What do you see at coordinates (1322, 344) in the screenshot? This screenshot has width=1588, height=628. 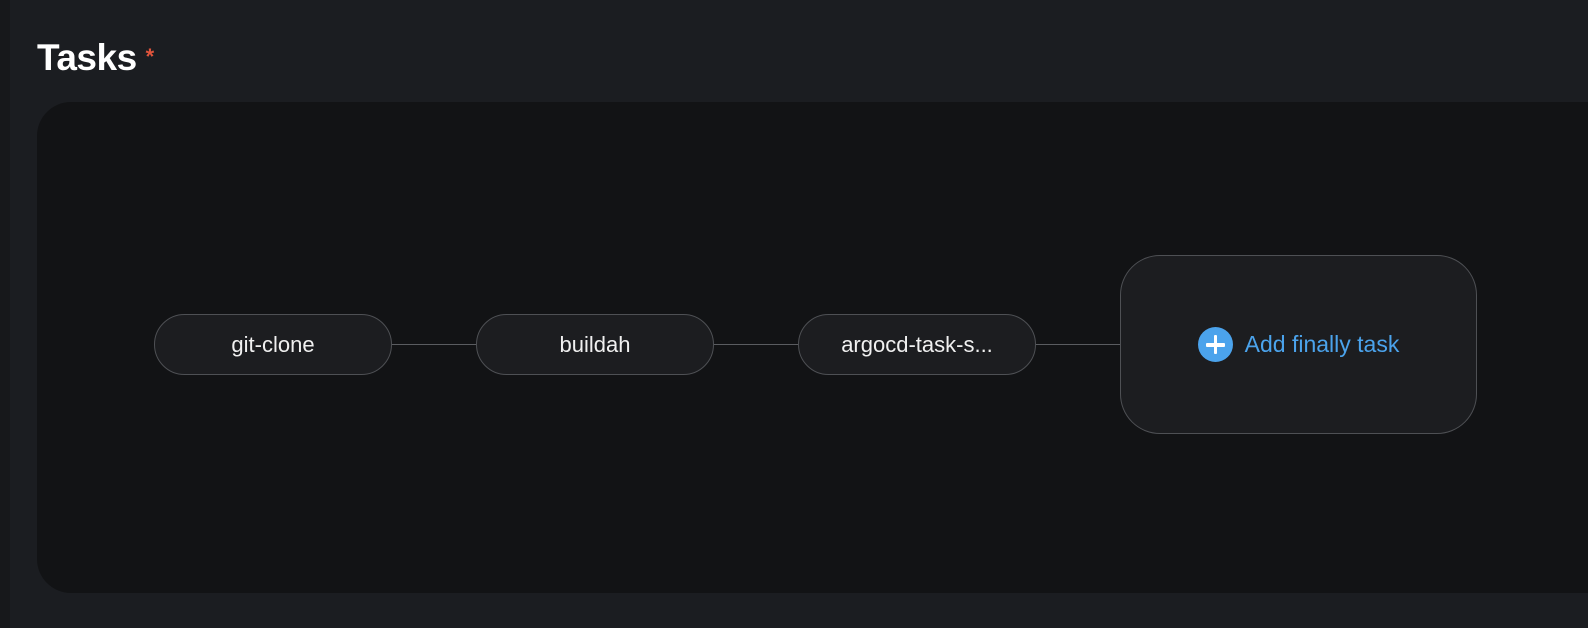 I see `add-finally-task-label: Add finally task` at bounding box center [1322, 344].